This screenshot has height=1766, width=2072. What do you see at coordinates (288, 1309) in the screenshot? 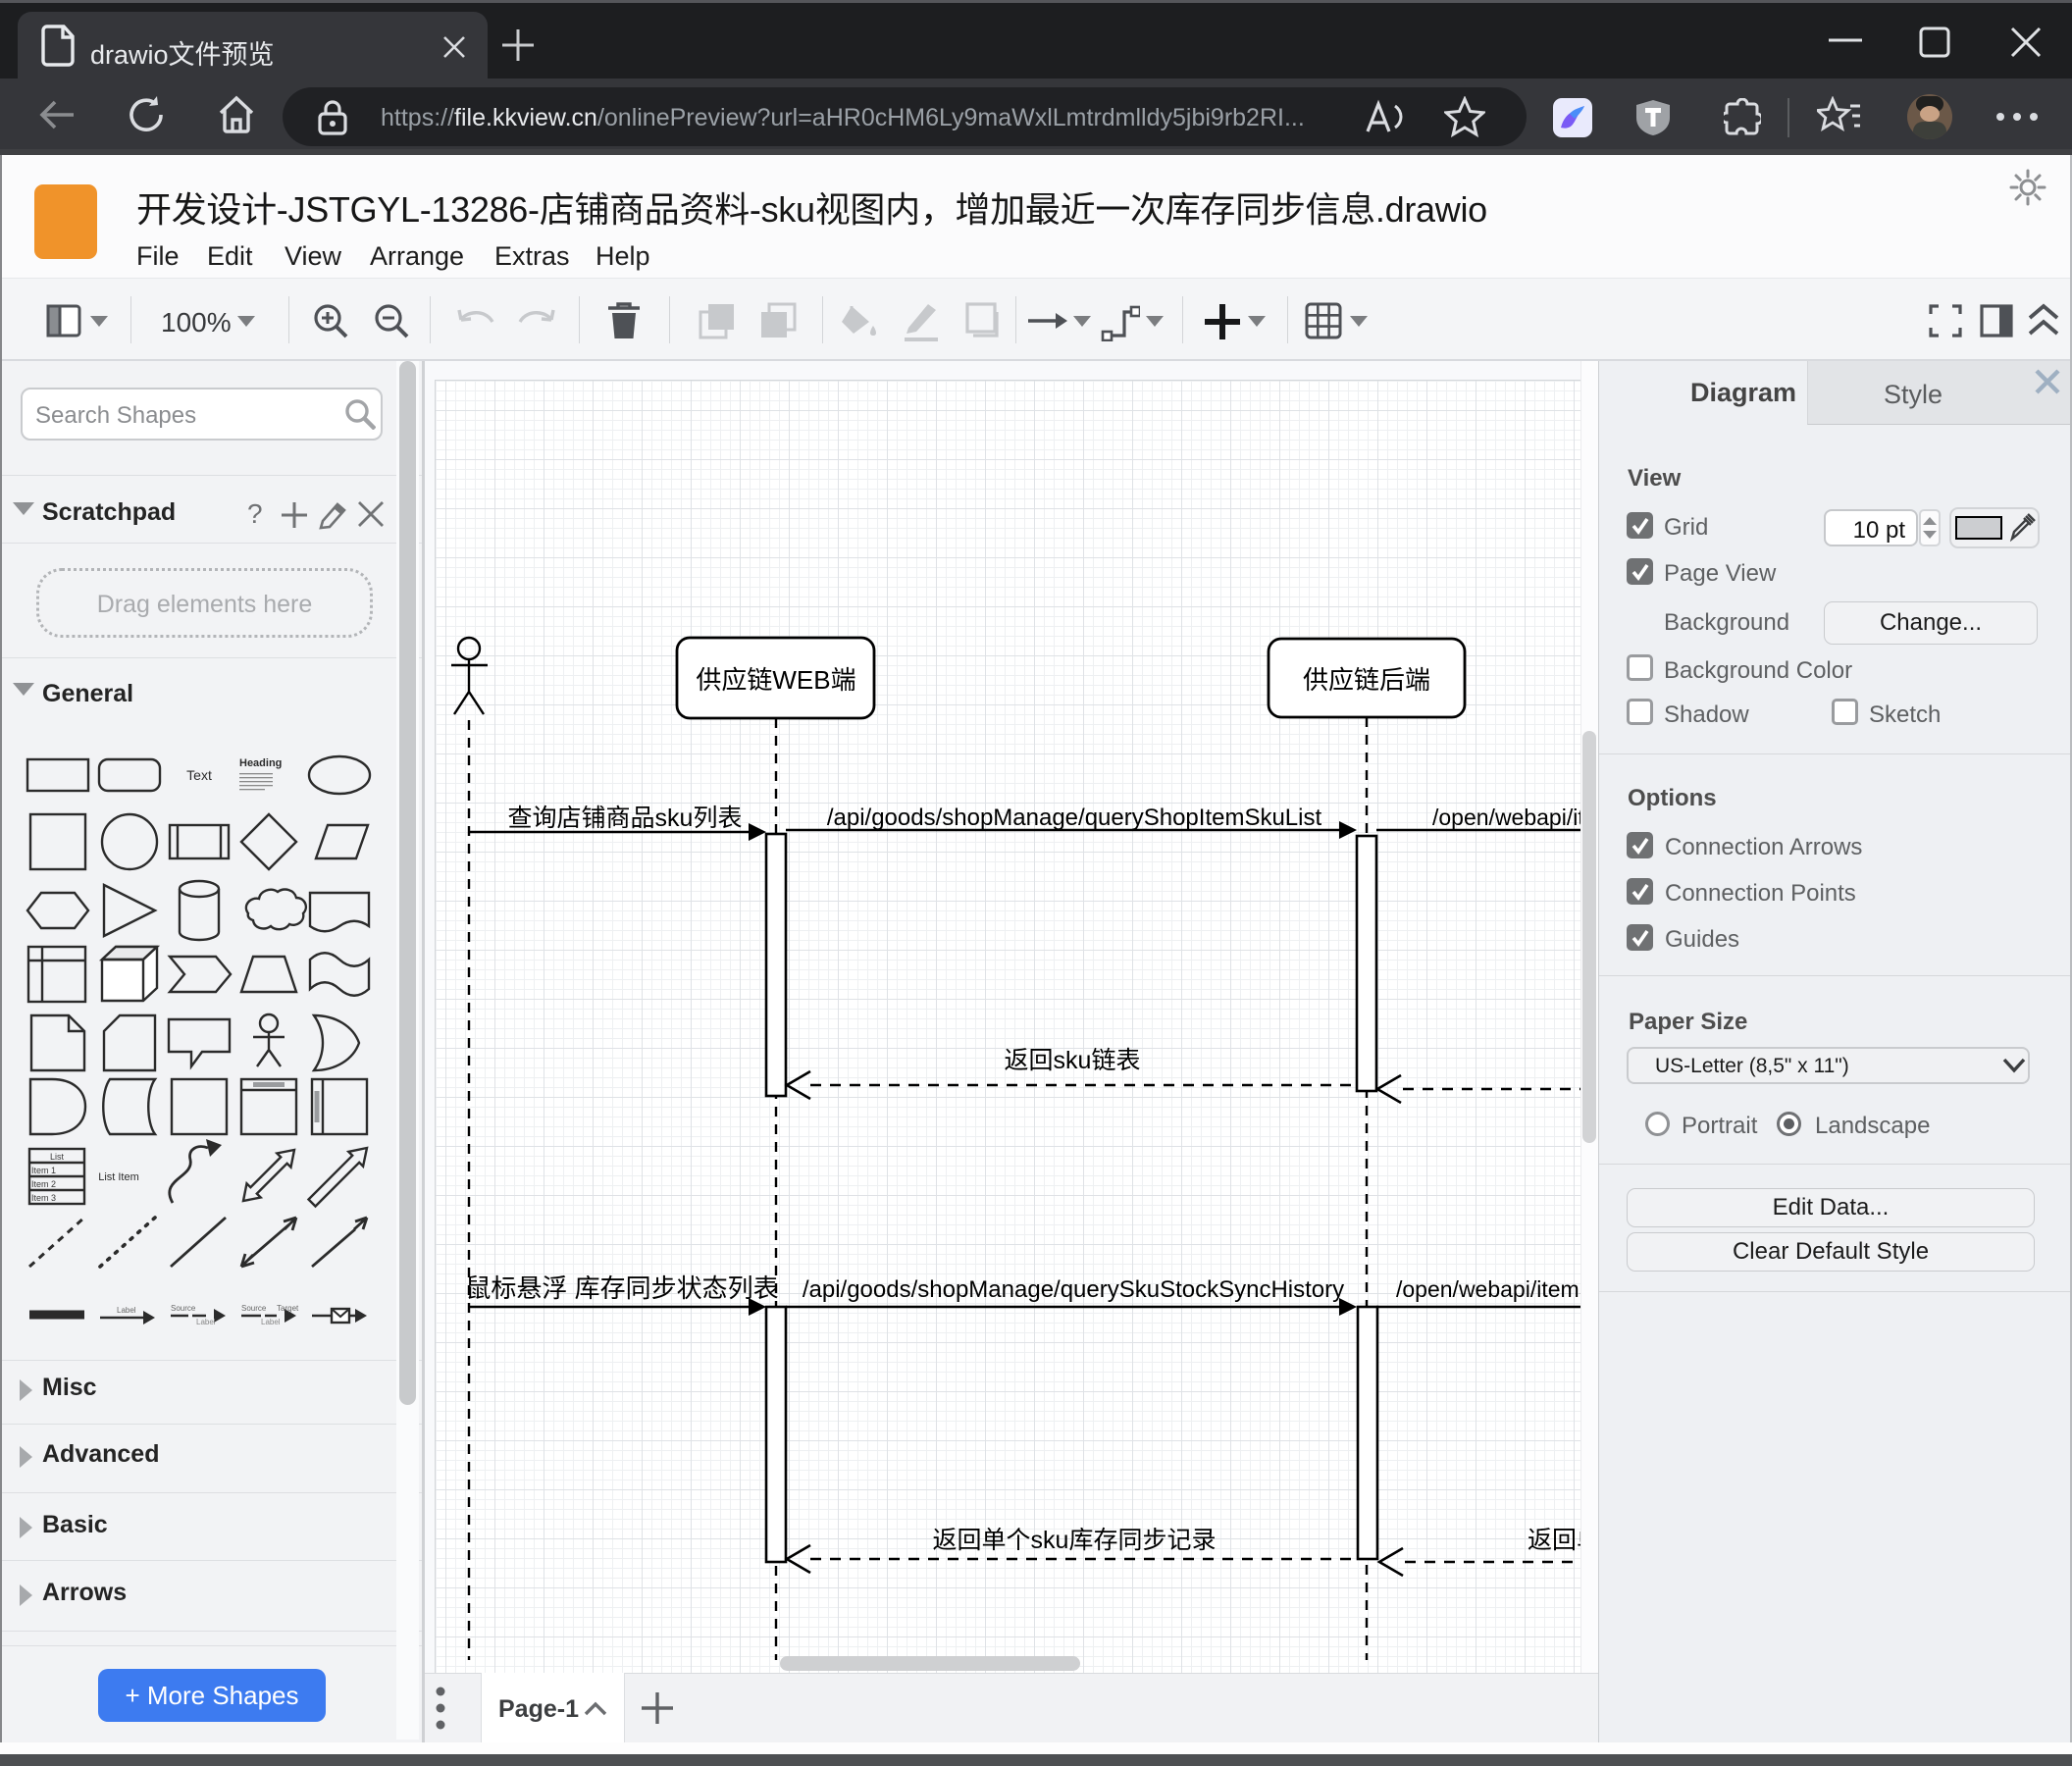
I see `svg-text: Target` at bounding box center [288, 1309].